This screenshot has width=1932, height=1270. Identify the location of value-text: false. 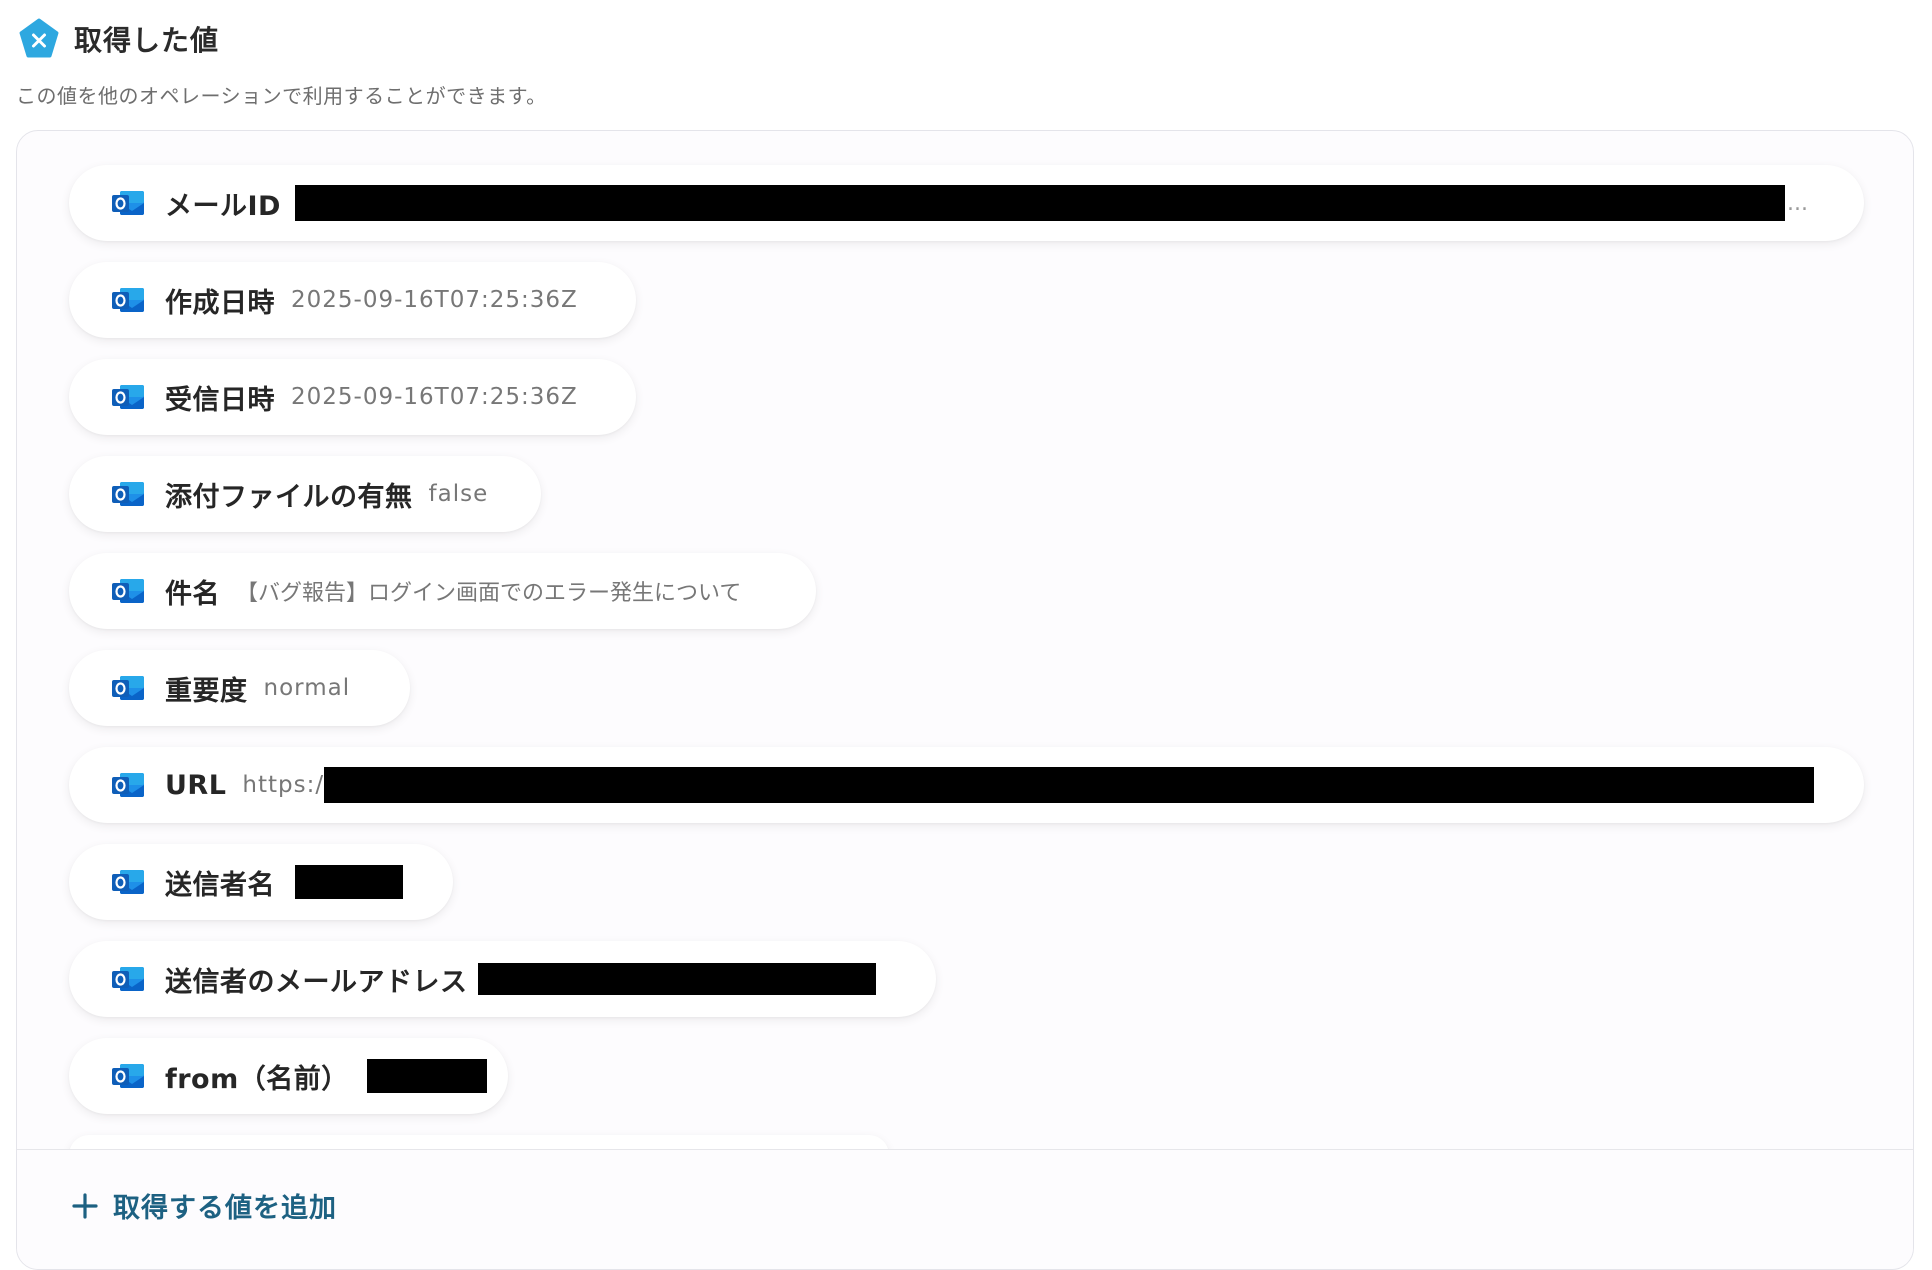
(458, 494).